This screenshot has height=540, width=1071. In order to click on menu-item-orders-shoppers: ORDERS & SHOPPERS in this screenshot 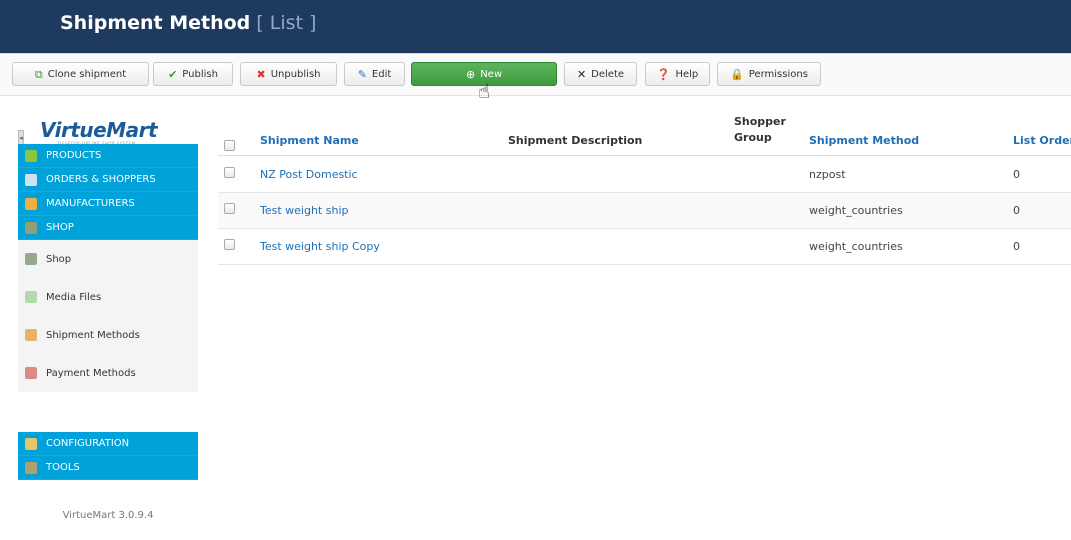, I will do `click(108, 180)`.